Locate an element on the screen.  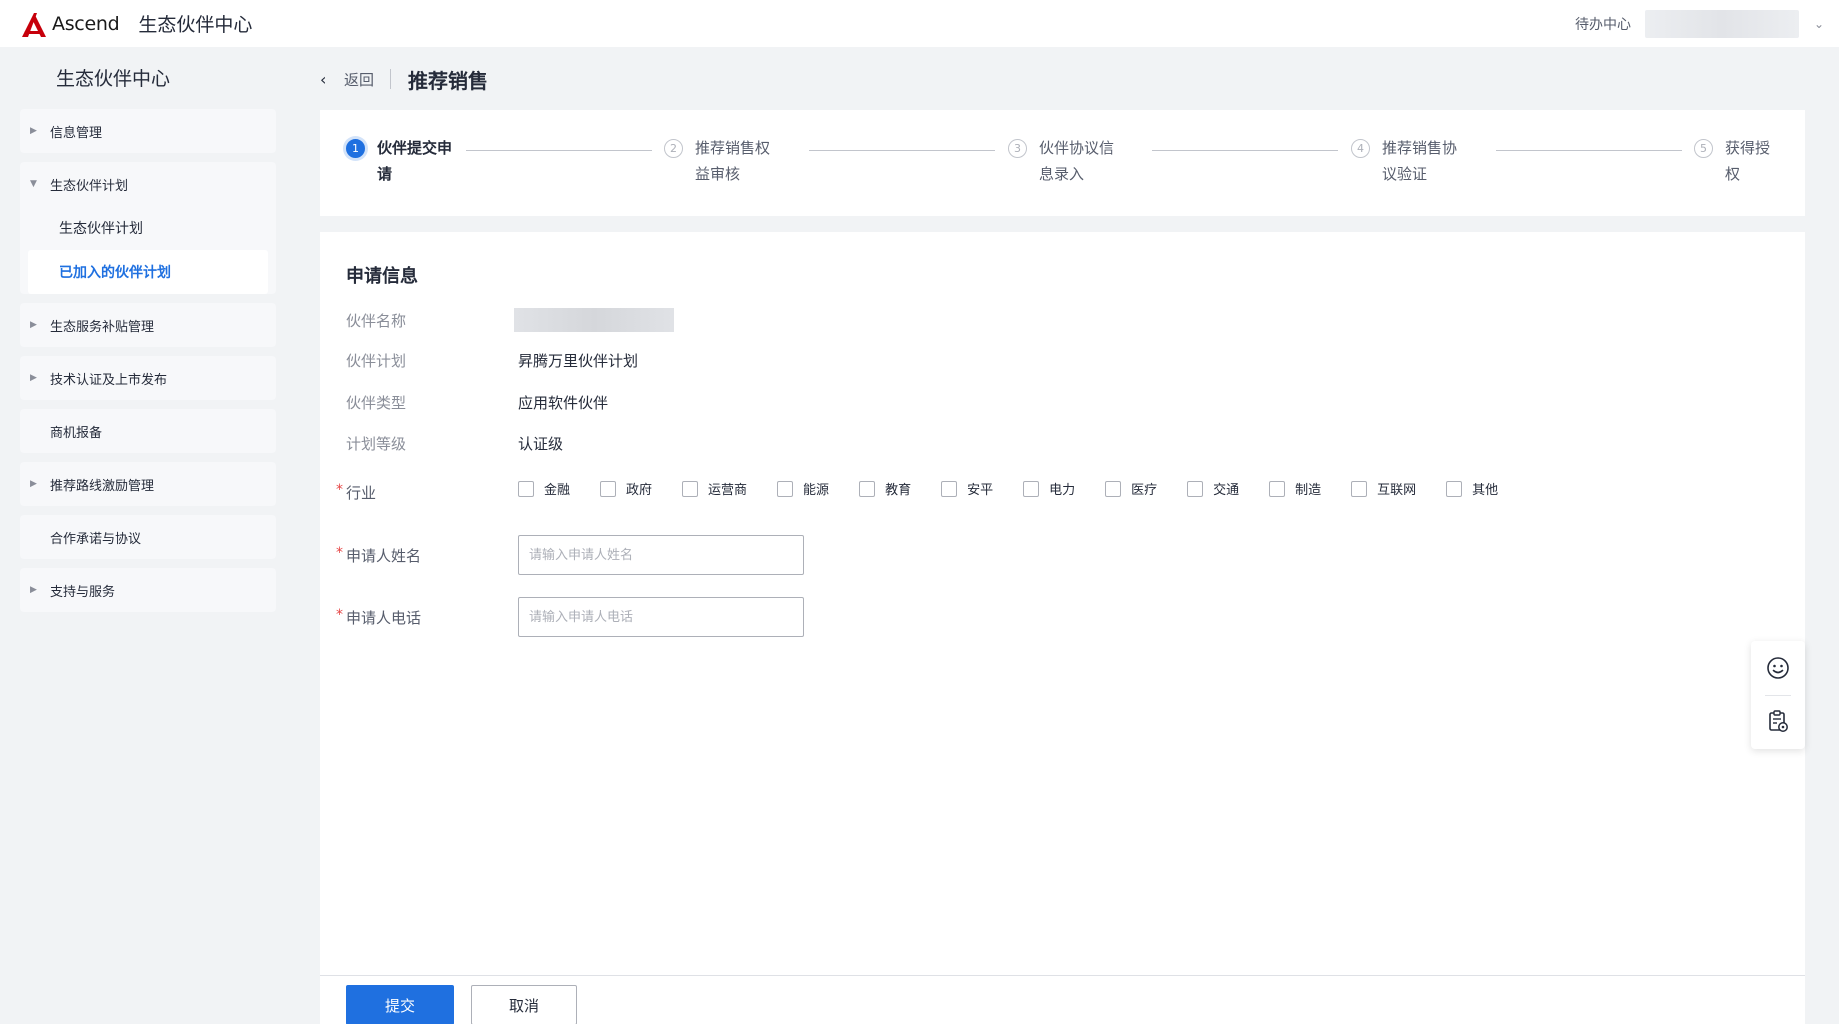
industry-option: 交通 is located at coordinates (1213, 488).